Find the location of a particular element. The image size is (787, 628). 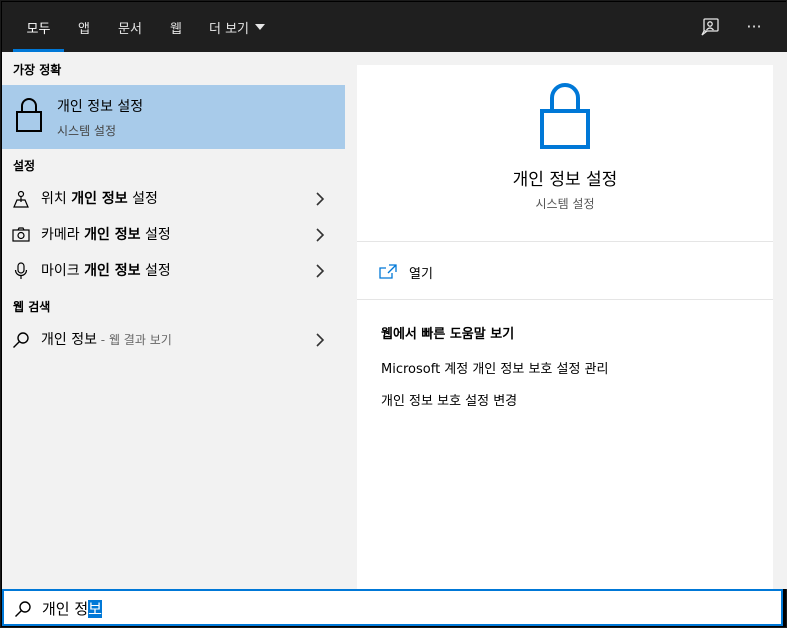

web-help-link: 개인 정보 보호 설정 변경 is located at coordinates (449, 399).